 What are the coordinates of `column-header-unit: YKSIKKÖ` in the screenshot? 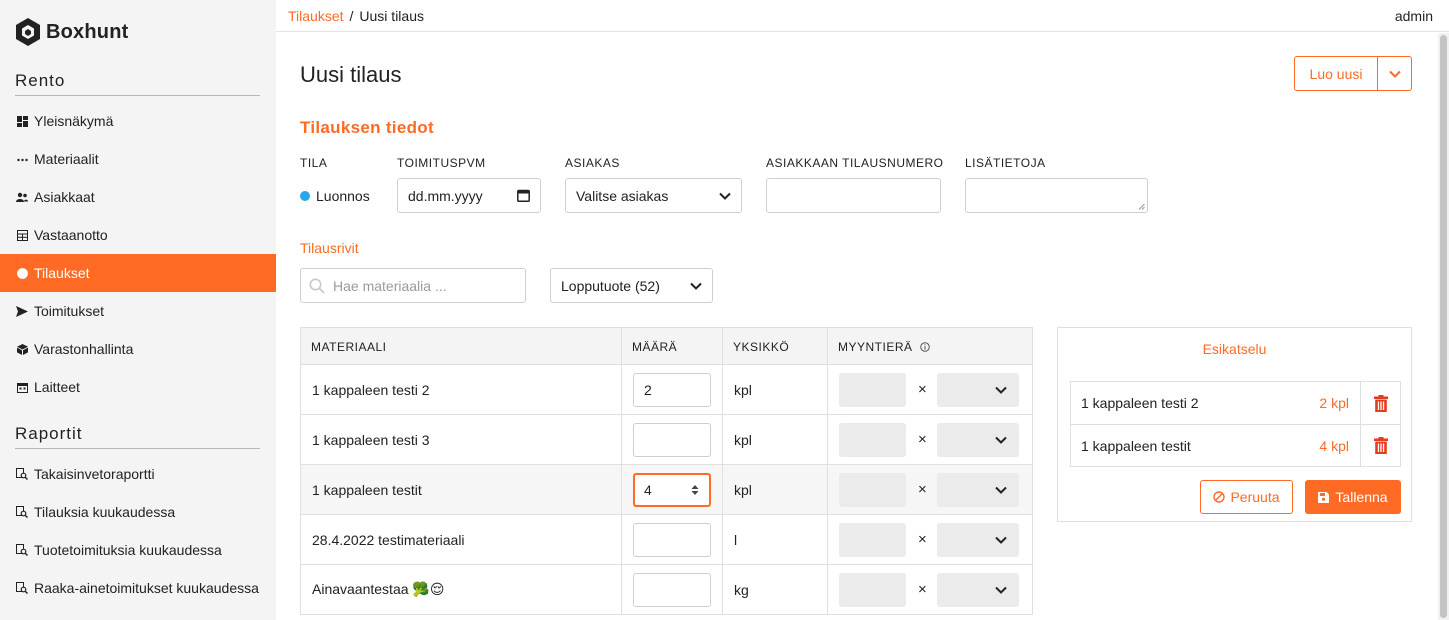 It's located at (774, 347).